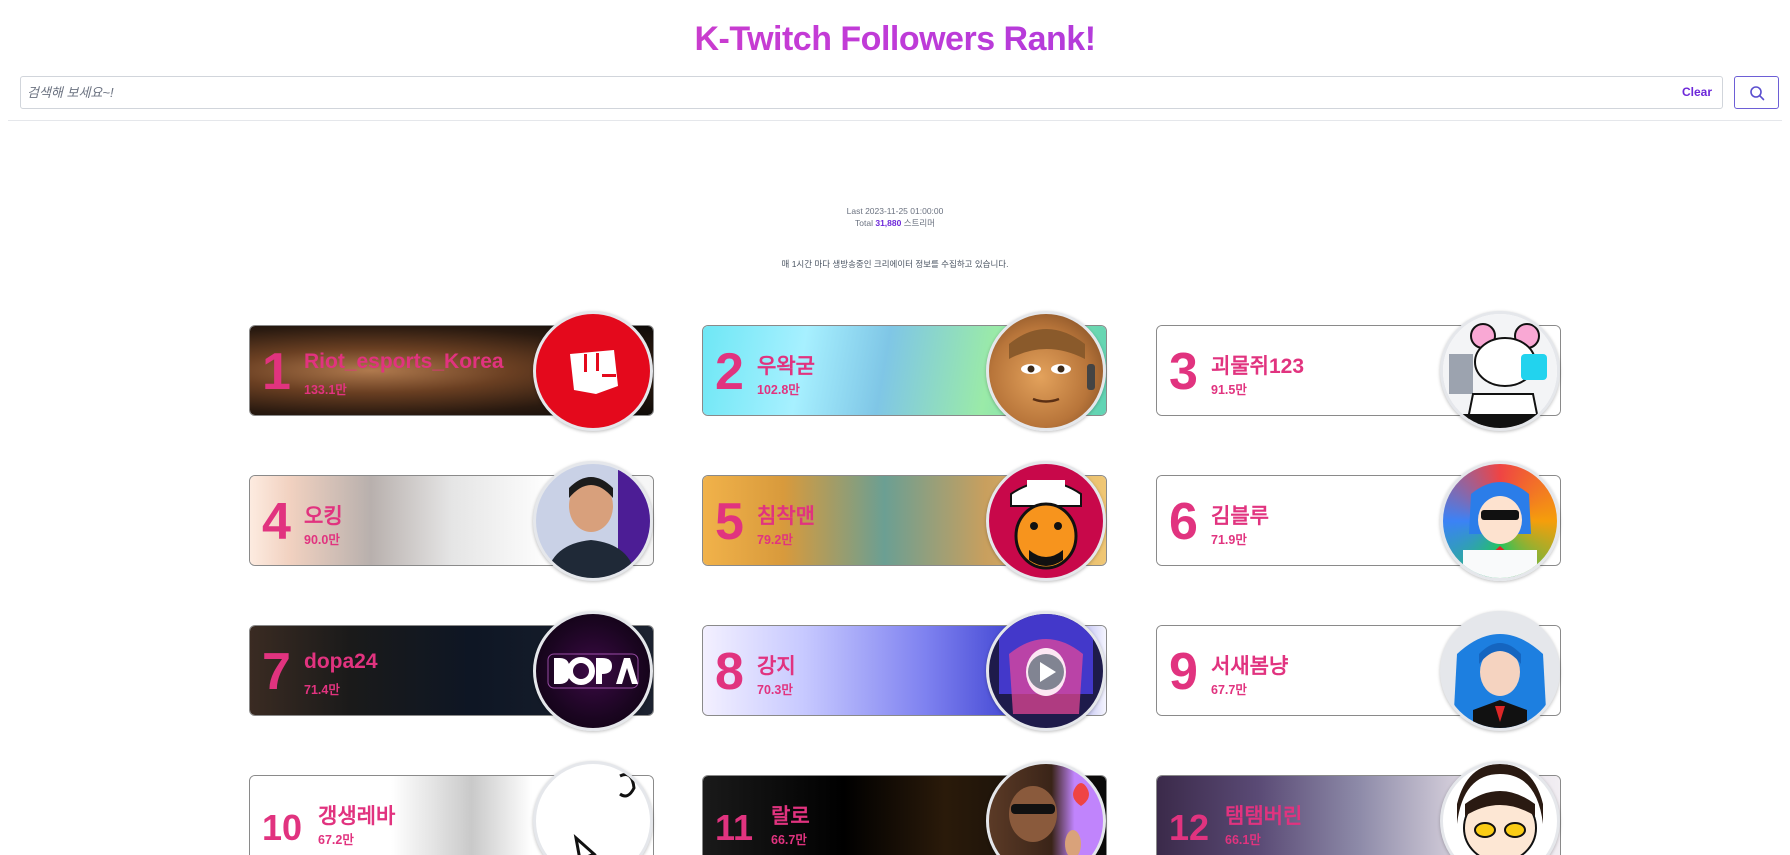  I want to click on rank-number: 4, so click(276, 522).